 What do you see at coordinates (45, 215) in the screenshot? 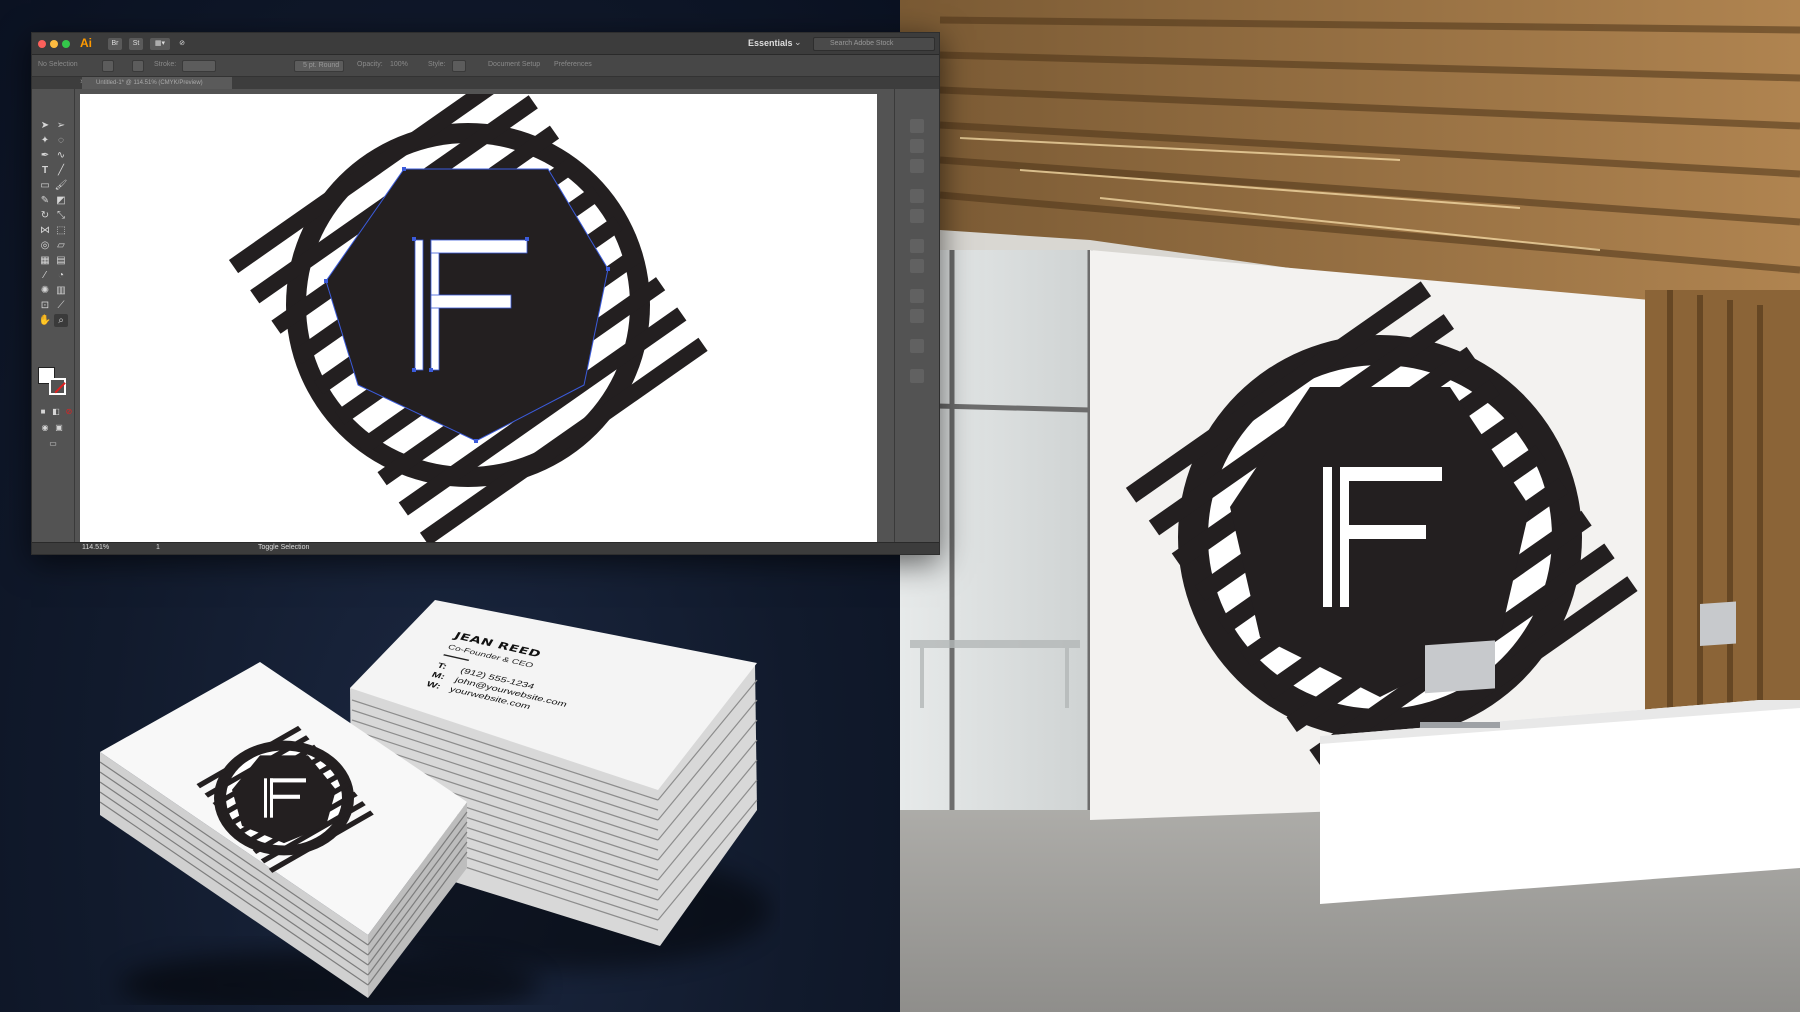
I see `rotate-tool-icon: ↻` at bounding box center [45, 215].